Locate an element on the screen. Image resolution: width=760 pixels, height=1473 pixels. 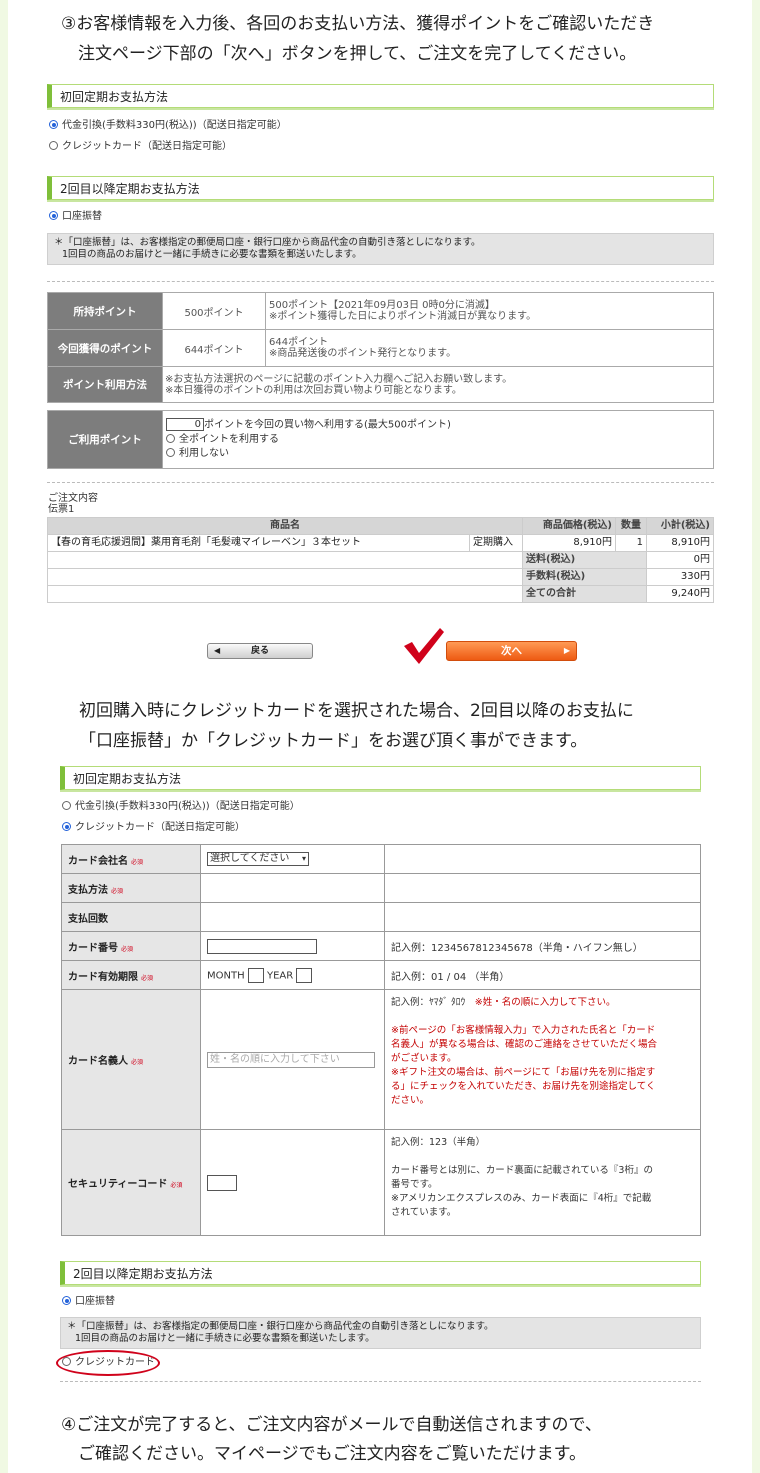
holder-note: 名義人」が異なる場合は、確認のご連絡をさせていただく場合 is located at coordinates (524, 1044).